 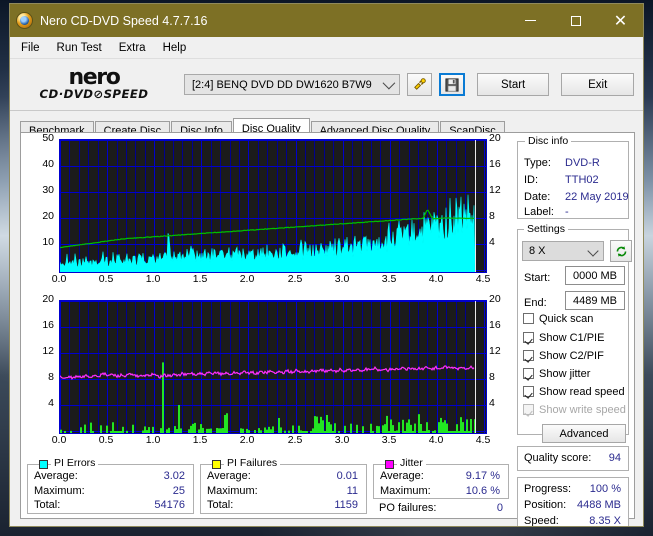 I want to click on y-axis-tick: 40, so click(x=48, y=164).